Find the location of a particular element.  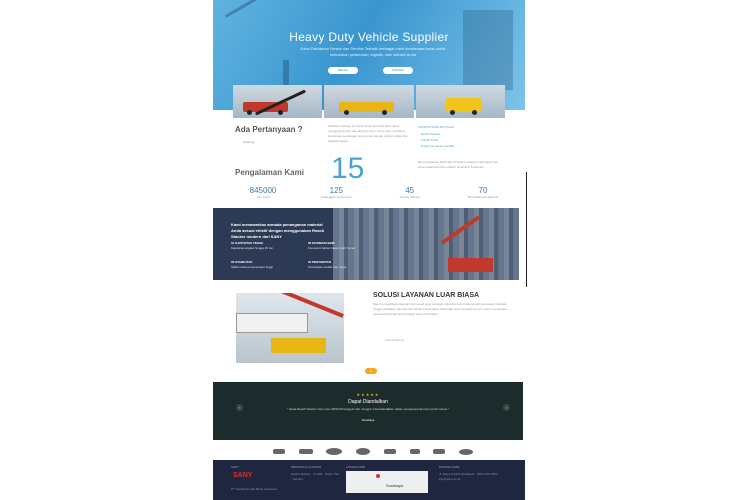

next-arrow-icon: › is located at coordinates (506, 407).